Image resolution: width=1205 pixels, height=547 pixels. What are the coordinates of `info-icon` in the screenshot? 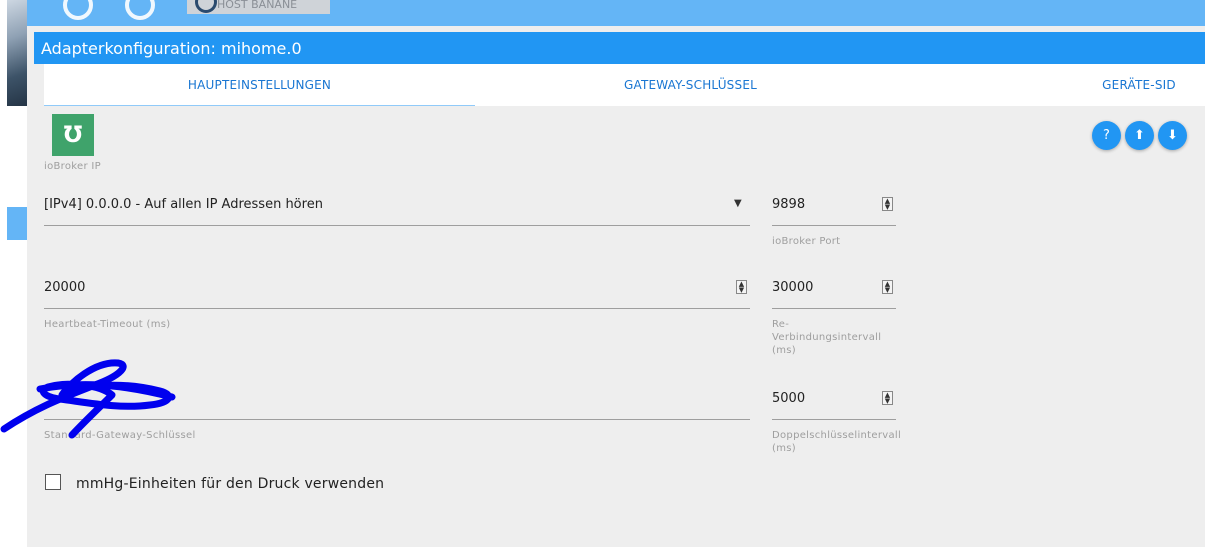 It's located at (206, 6).